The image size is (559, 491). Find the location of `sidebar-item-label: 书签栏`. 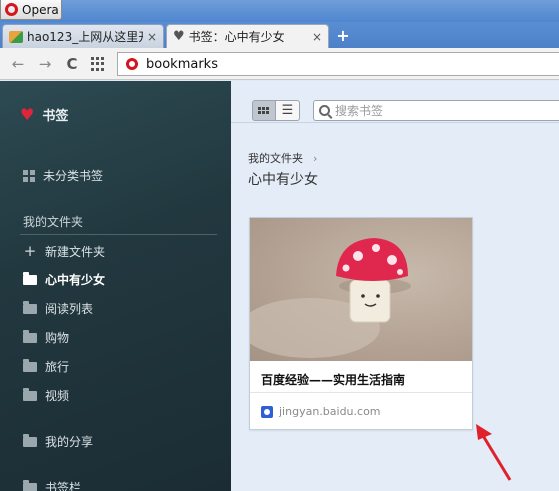

sidebar-item-label: 书签栏 is located at coordinates (63, 486).